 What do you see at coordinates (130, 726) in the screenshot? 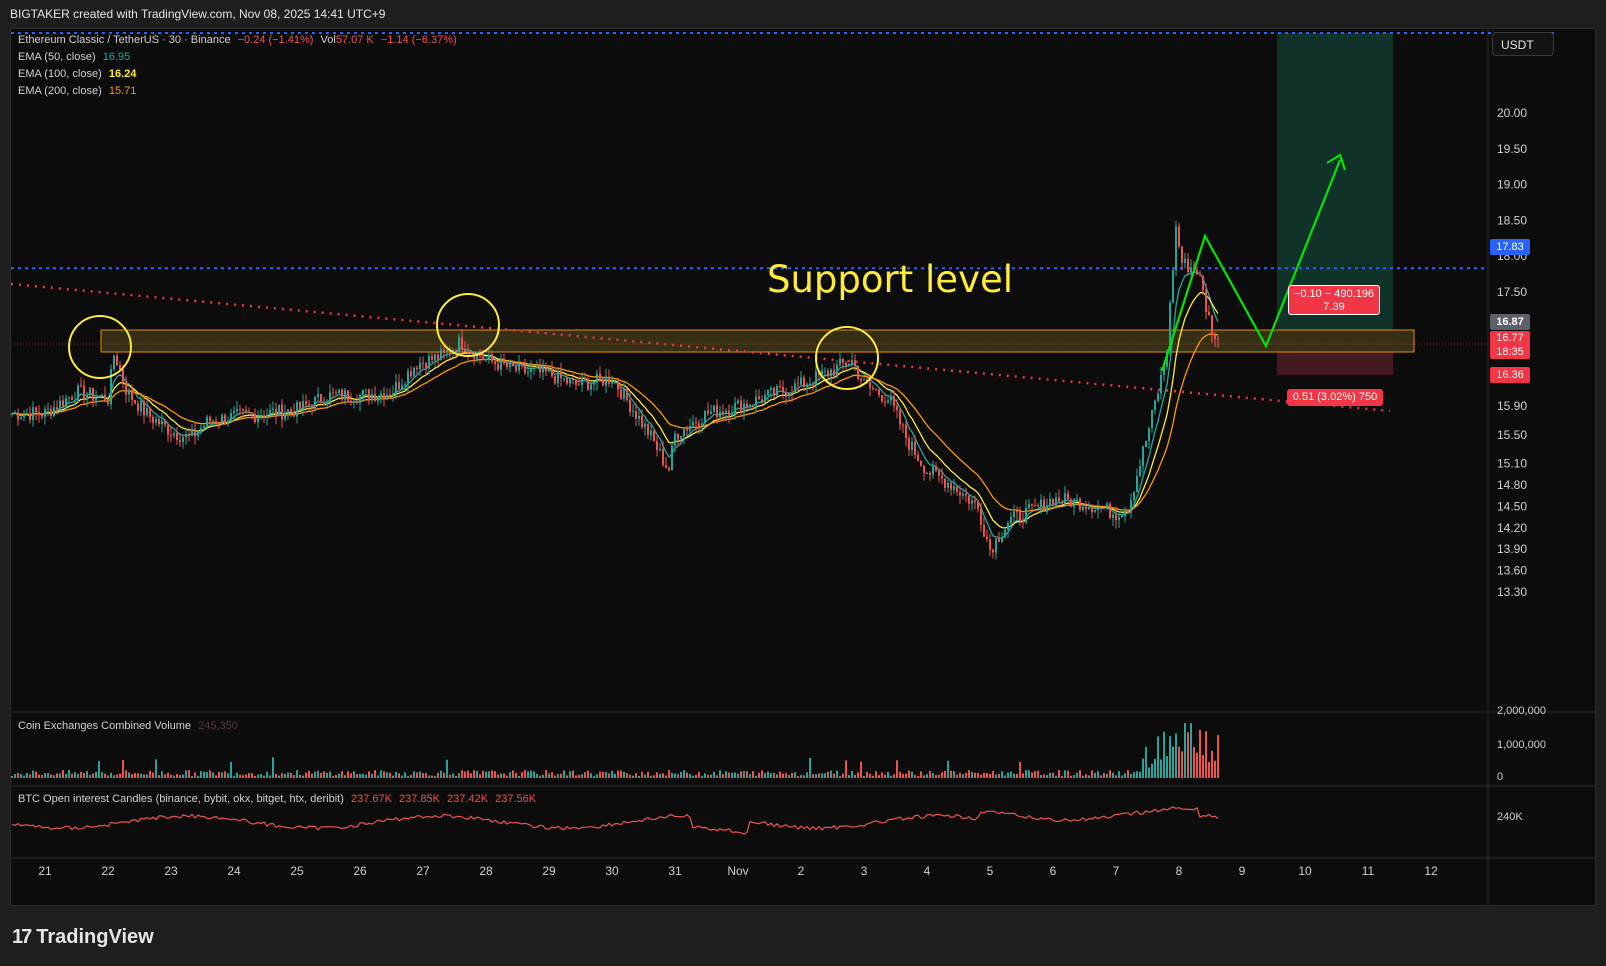
I see `volume-pane-legend: Coin Exchanges Combined Volume 245,350` at bounding box center [130, 726].